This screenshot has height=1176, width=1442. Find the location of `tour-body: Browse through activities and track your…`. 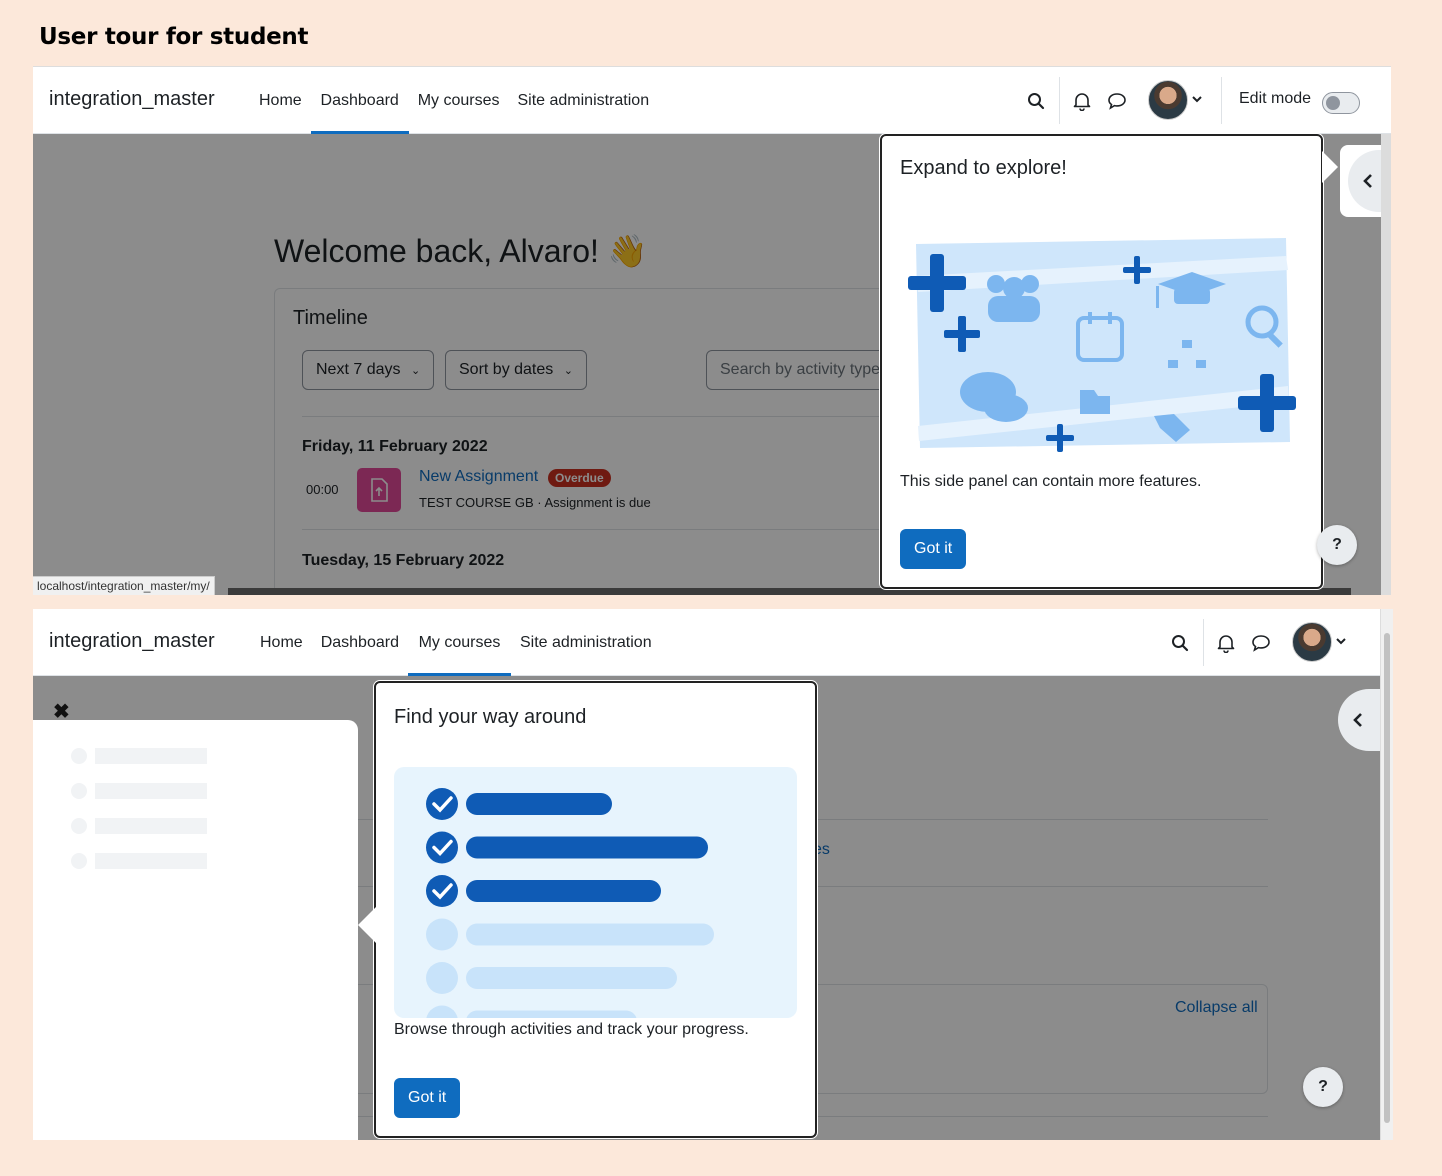

tour-body: Browse through activities and track your… is located at coordinates (571, 1029).